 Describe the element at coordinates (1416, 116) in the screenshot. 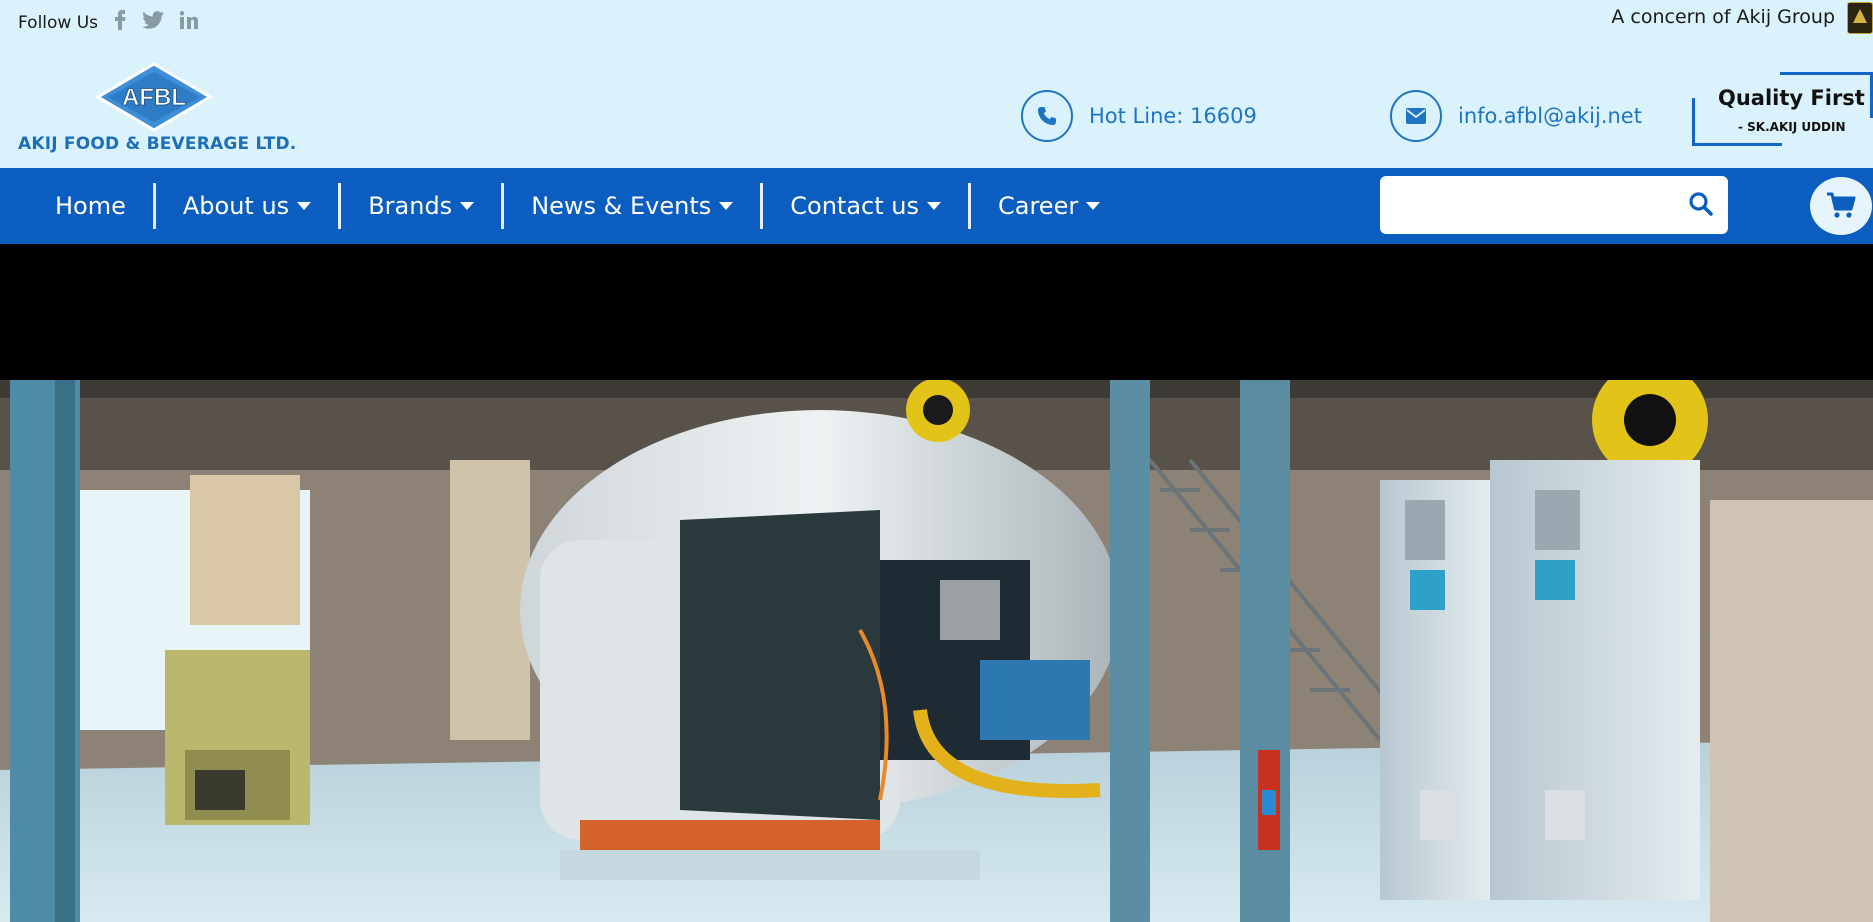

I see `envelope-icon` at that location.